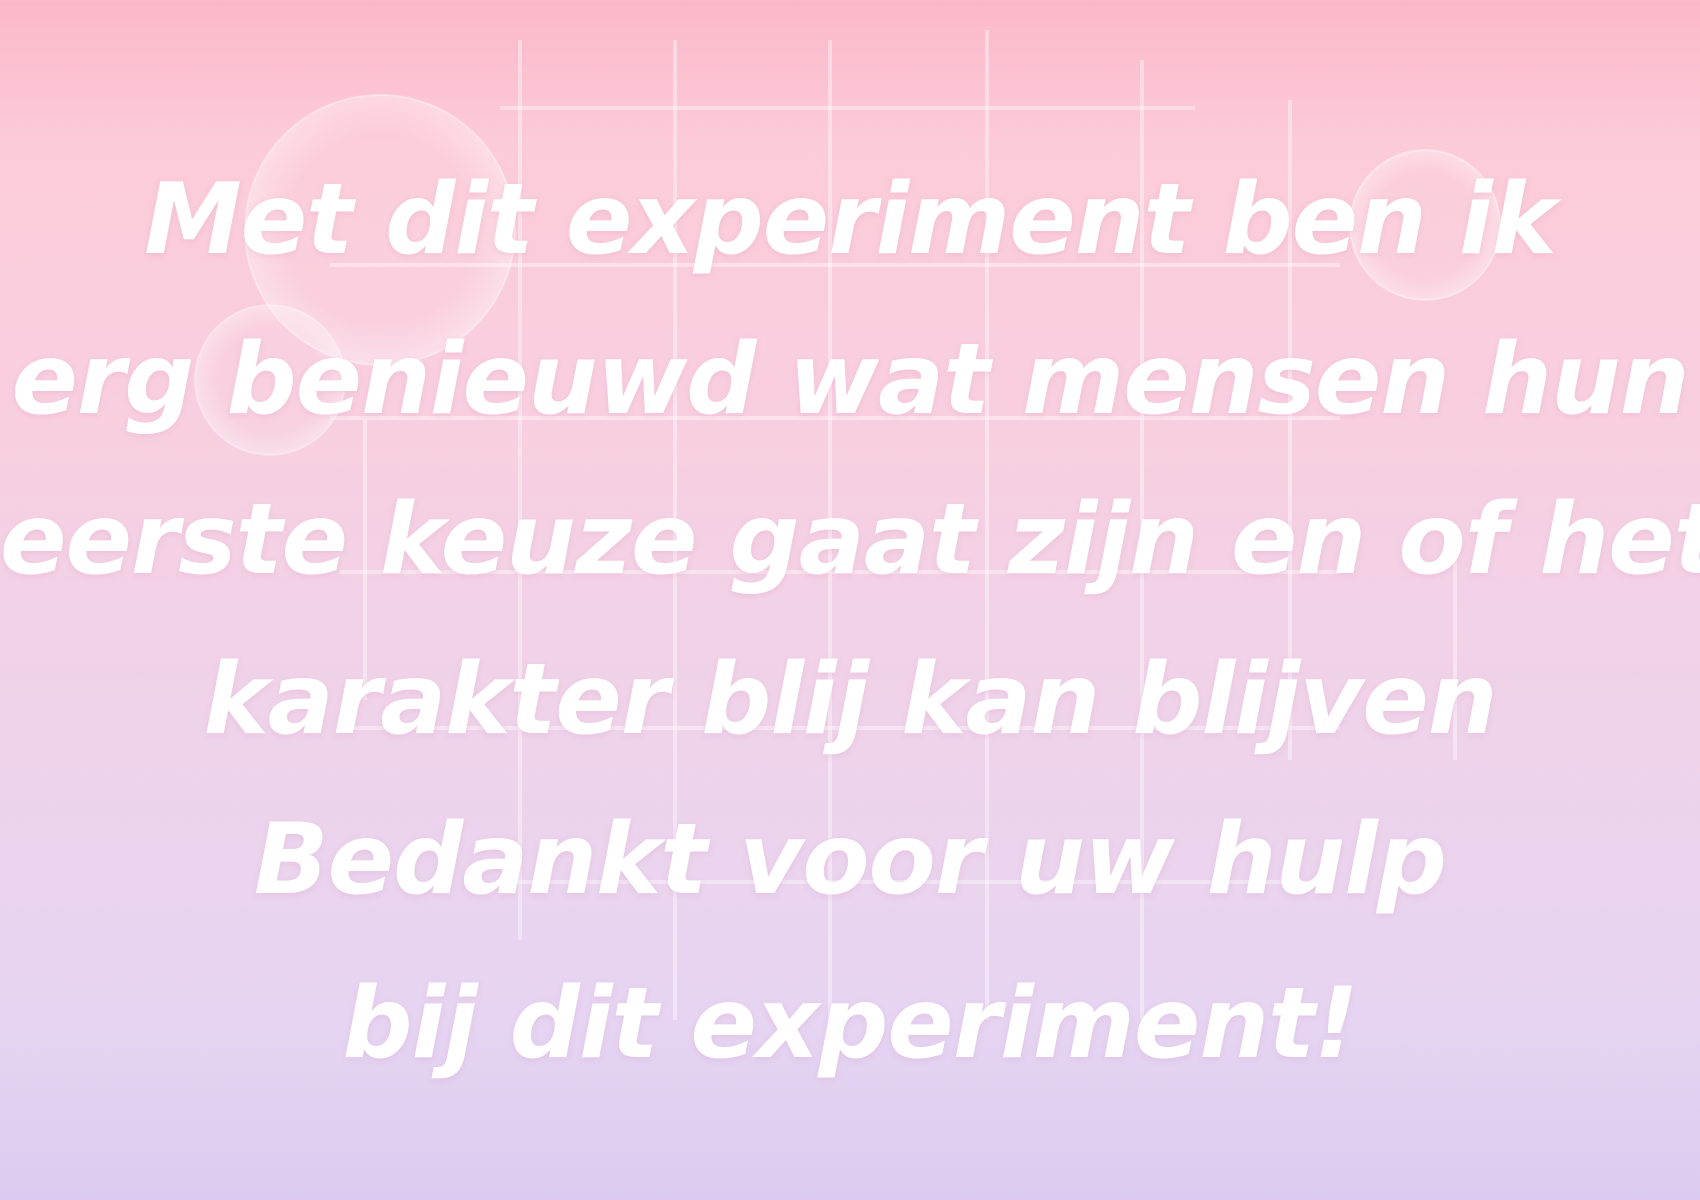 The width and height of the screenshot is (1700, 1200). What do you see at coordinates (850, 220) in the screenshot?
I see `message-line-1: Met dit experiment ben ik` at bounding box center [850, 220].